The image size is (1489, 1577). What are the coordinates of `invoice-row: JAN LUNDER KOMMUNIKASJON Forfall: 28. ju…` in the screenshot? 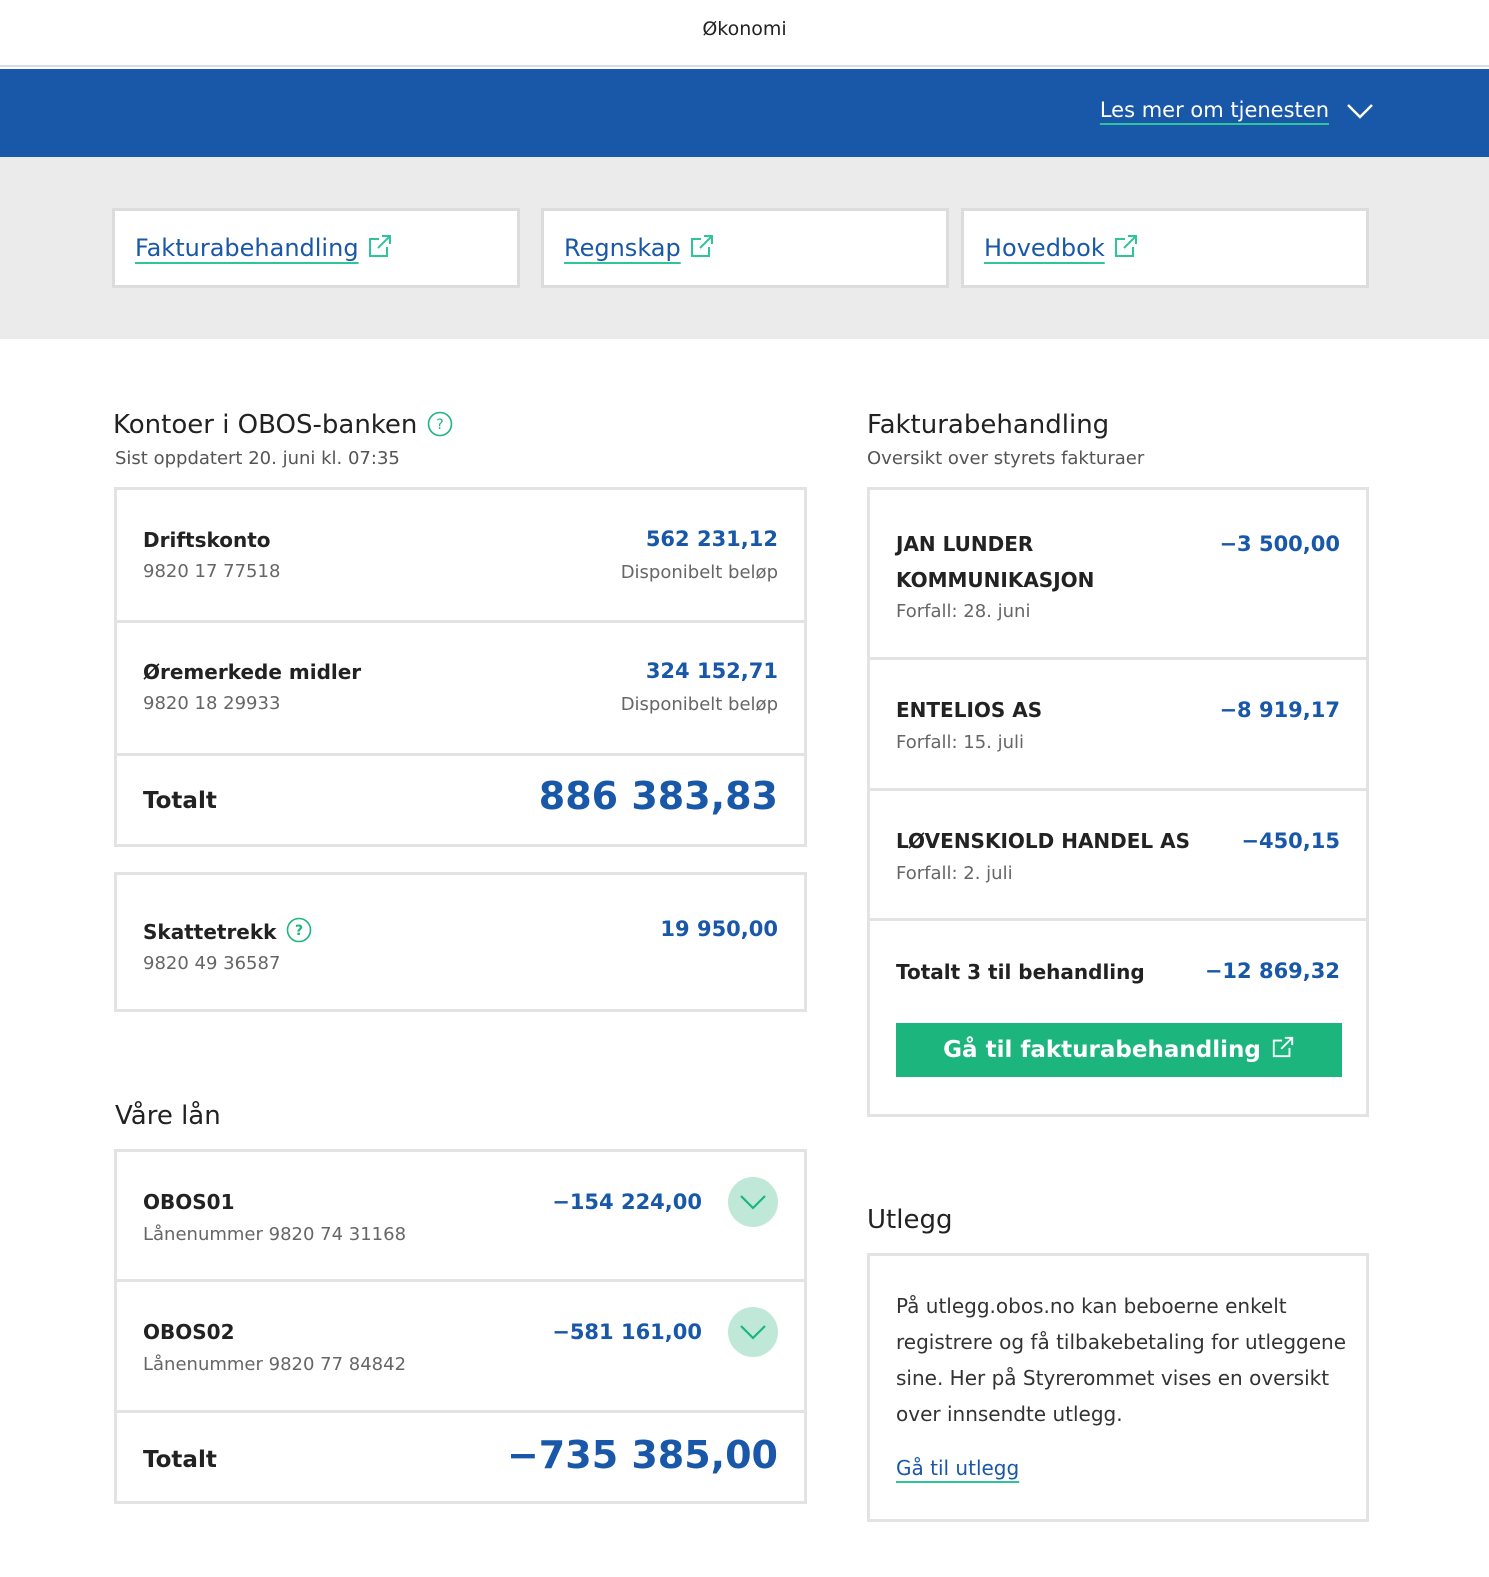 It's located at (1118, 575).